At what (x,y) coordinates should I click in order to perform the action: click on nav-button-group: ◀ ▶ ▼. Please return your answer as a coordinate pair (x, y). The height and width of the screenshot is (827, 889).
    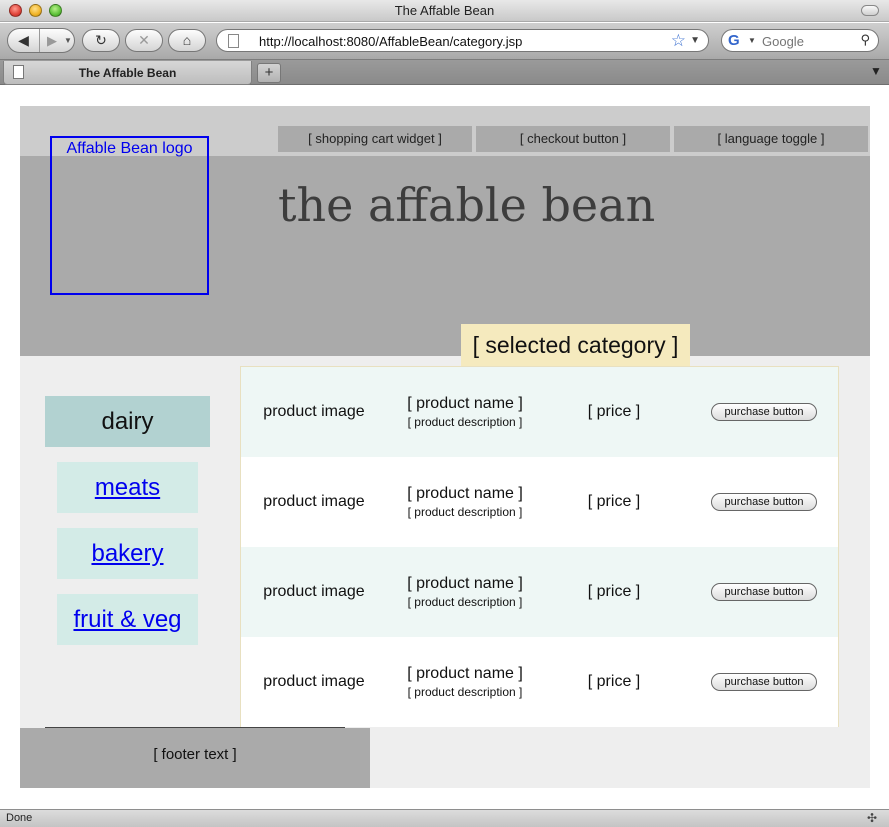
    Looking at the image, I should click on (41, 40).